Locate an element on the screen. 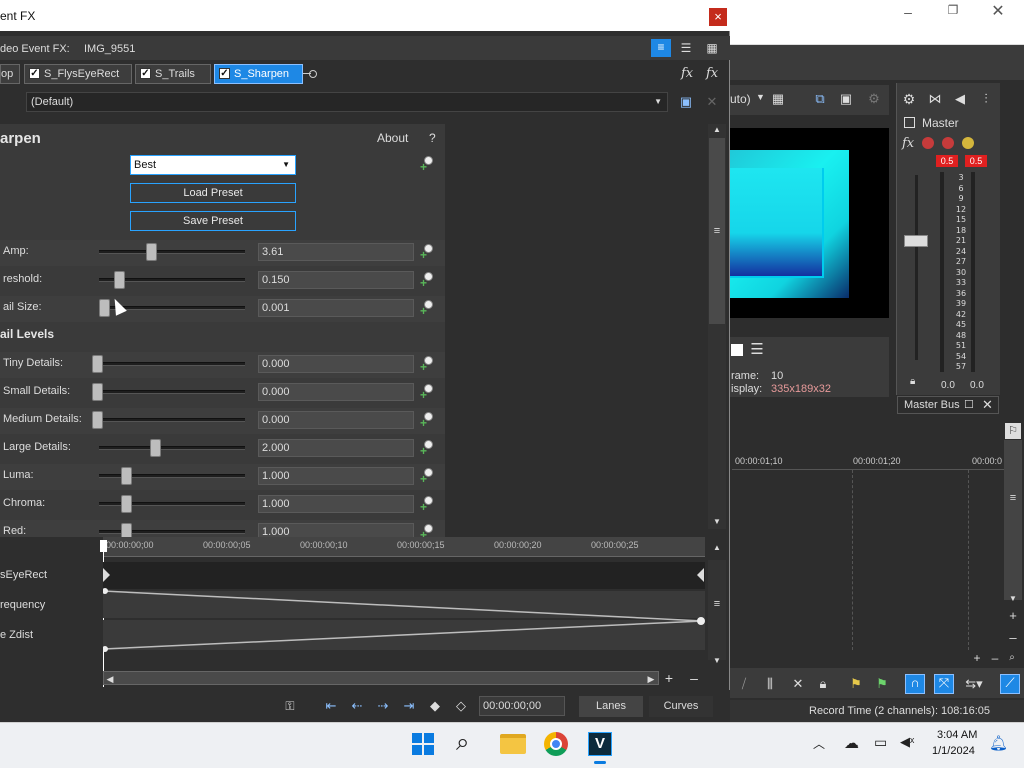 The width and height of the screenshot is (1024, 768). onedrive-icon: ☁ is located at coordinates (851, 743).